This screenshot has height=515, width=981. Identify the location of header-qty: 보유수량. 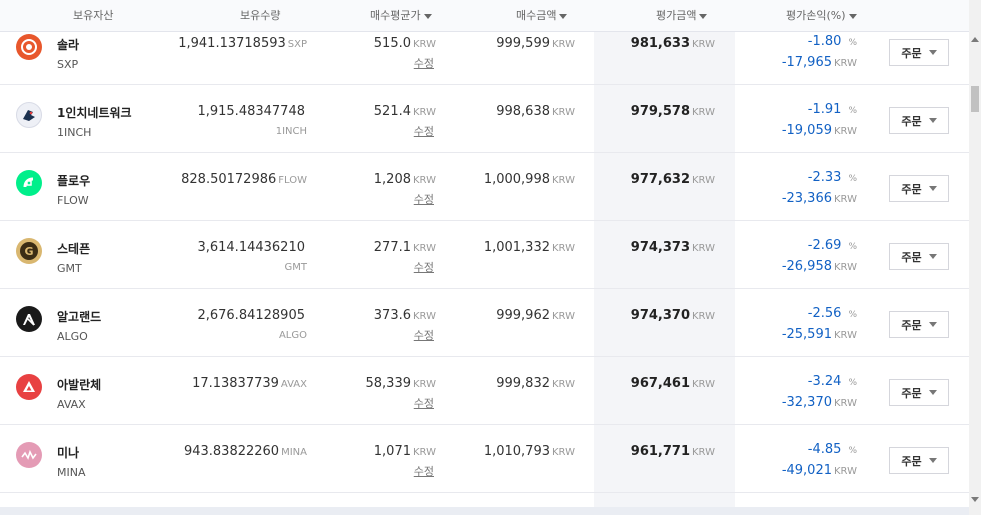
(260, 15).